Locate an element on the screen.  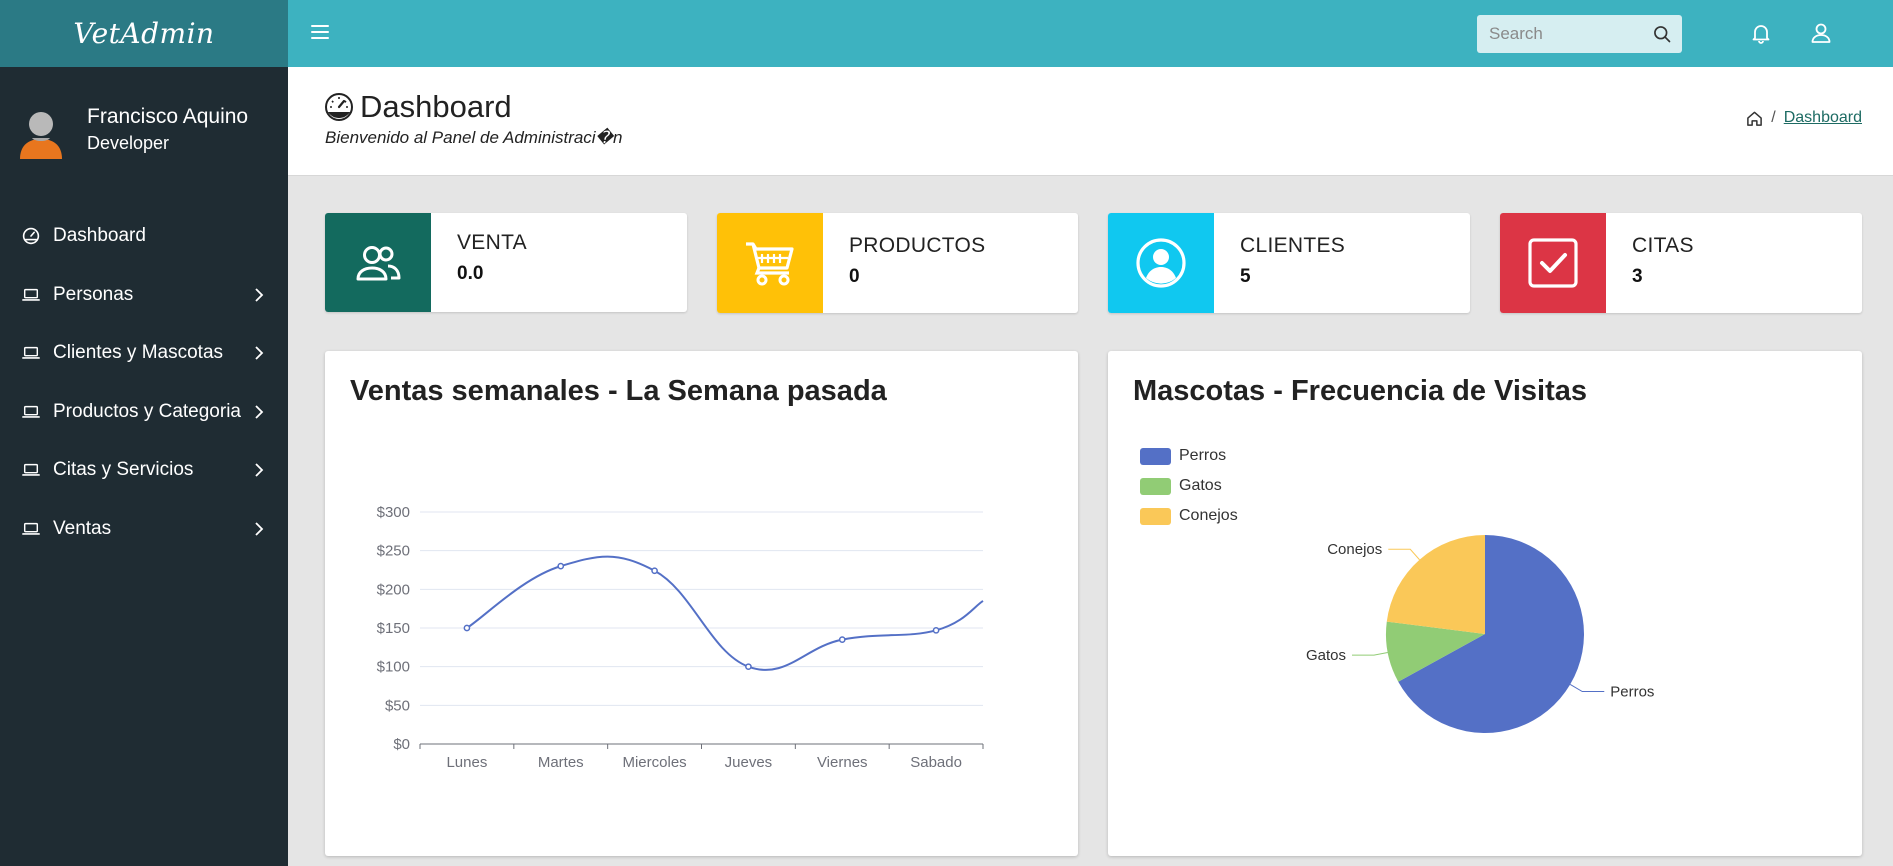
pie-slice is located at coordinates (1435, 584).